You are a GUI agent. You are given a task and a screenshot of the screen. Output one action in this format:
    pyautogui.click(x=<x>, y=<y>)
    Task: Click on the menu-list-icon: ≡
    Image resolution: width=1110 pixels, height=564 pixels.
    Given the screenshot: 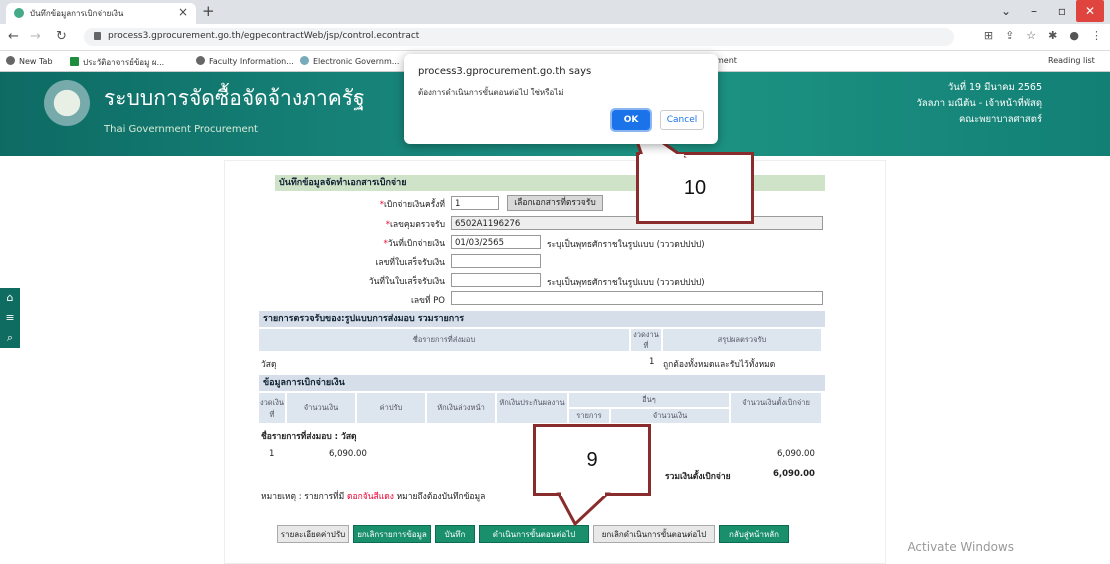 What is the action you would take?
    pyautogui.click(x=10, y=318)
    